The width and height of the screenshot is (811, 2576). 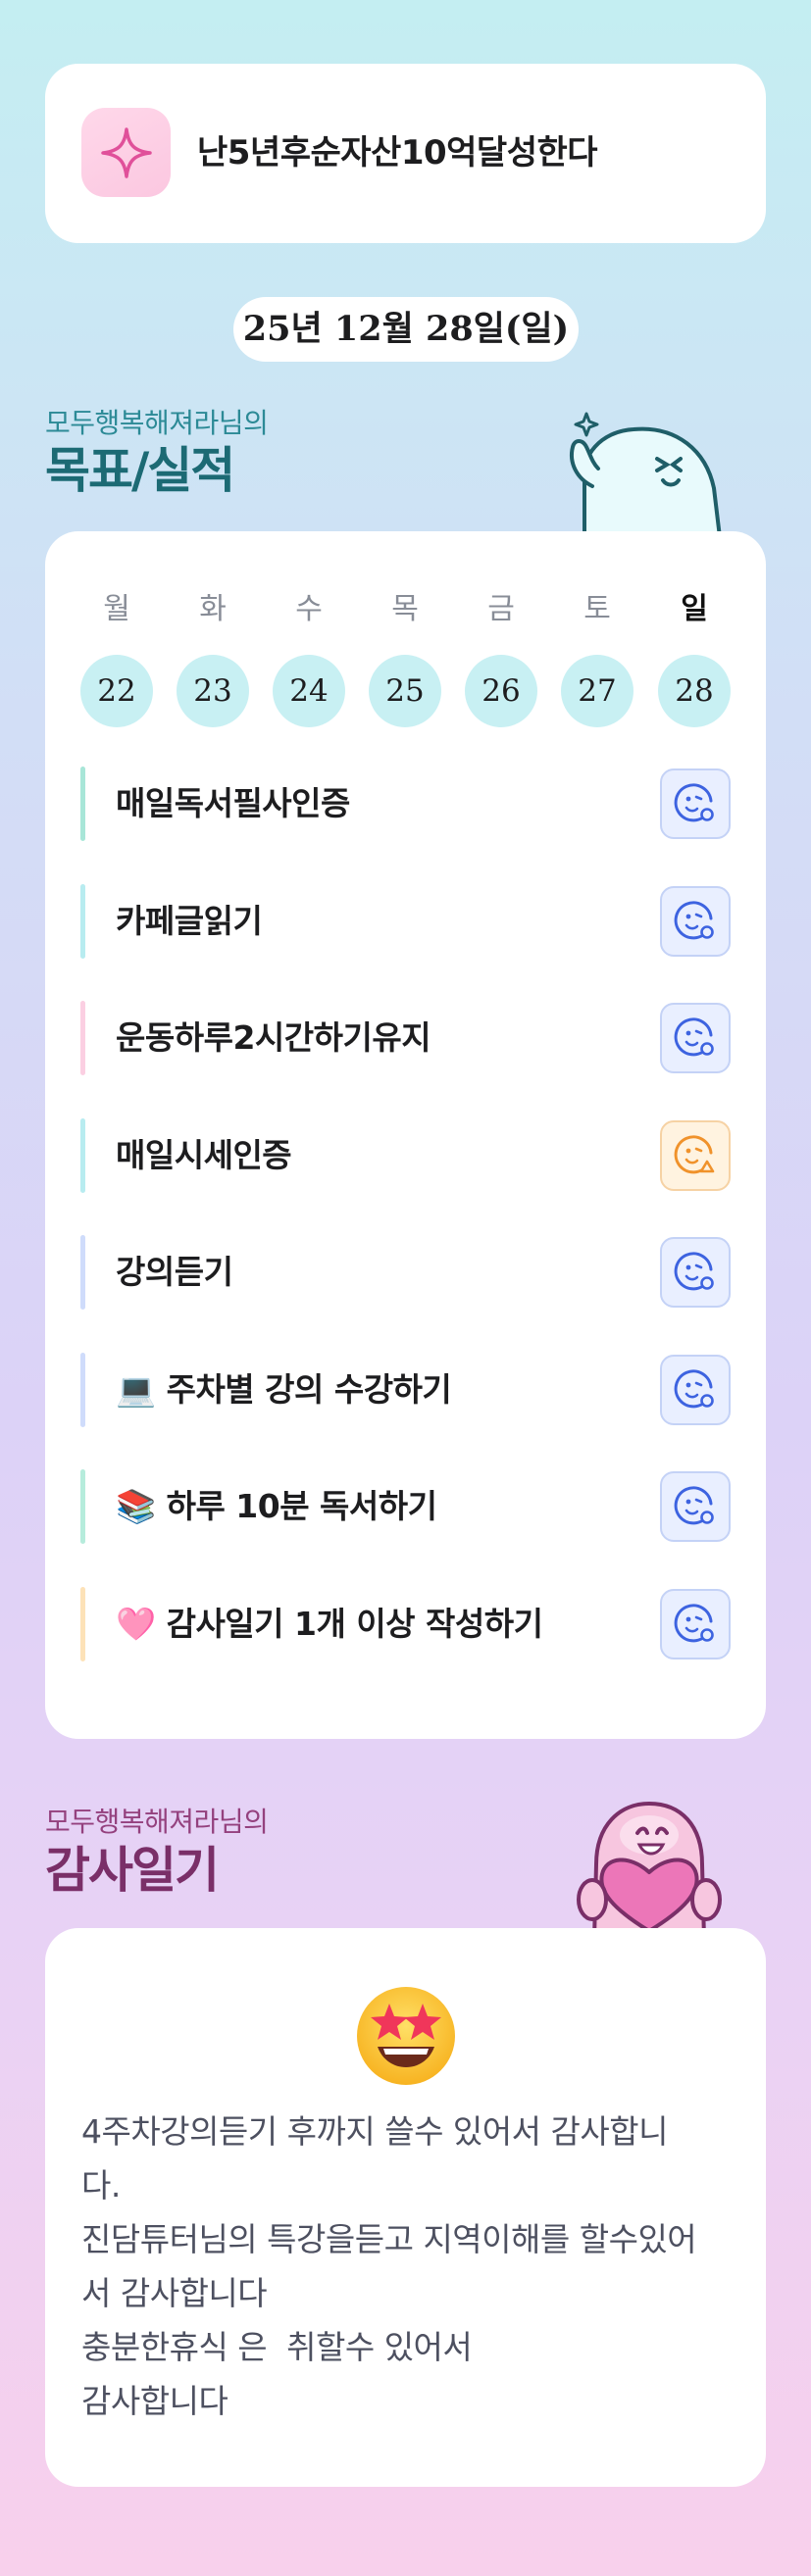 What do you see at coordinates (405, 921) in the screenshot?
I see `task-row: 카페글읽기` at bounding box center [405, 921].